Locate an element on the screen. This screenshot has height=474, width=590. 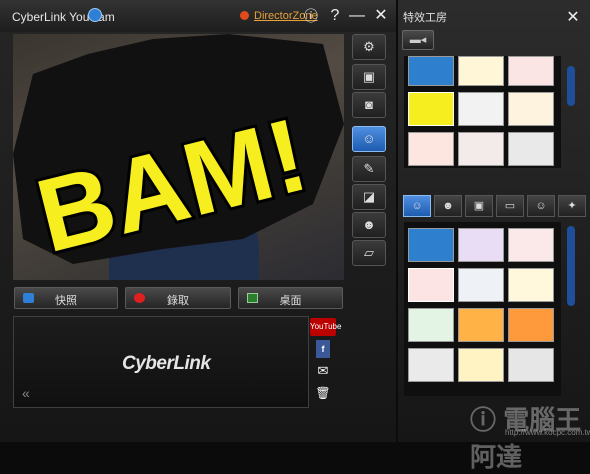
tab-avatar: ☻ is located at coordinates (448, 206).